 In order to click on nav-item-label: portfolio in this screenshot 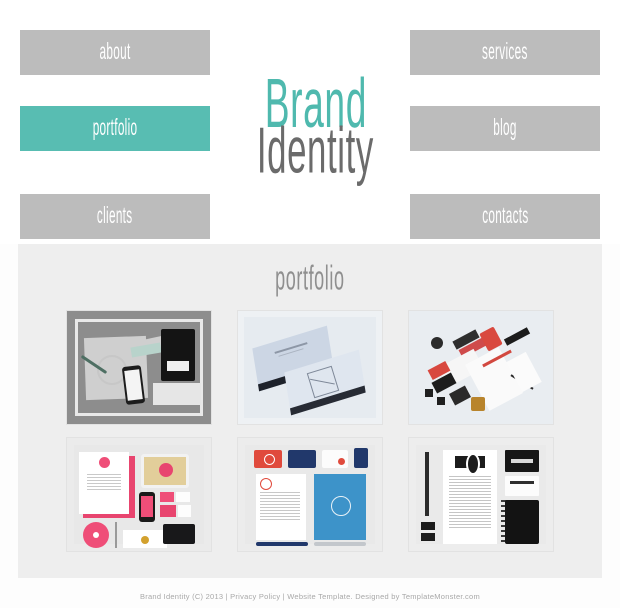, I will do `click(115, 128)`.